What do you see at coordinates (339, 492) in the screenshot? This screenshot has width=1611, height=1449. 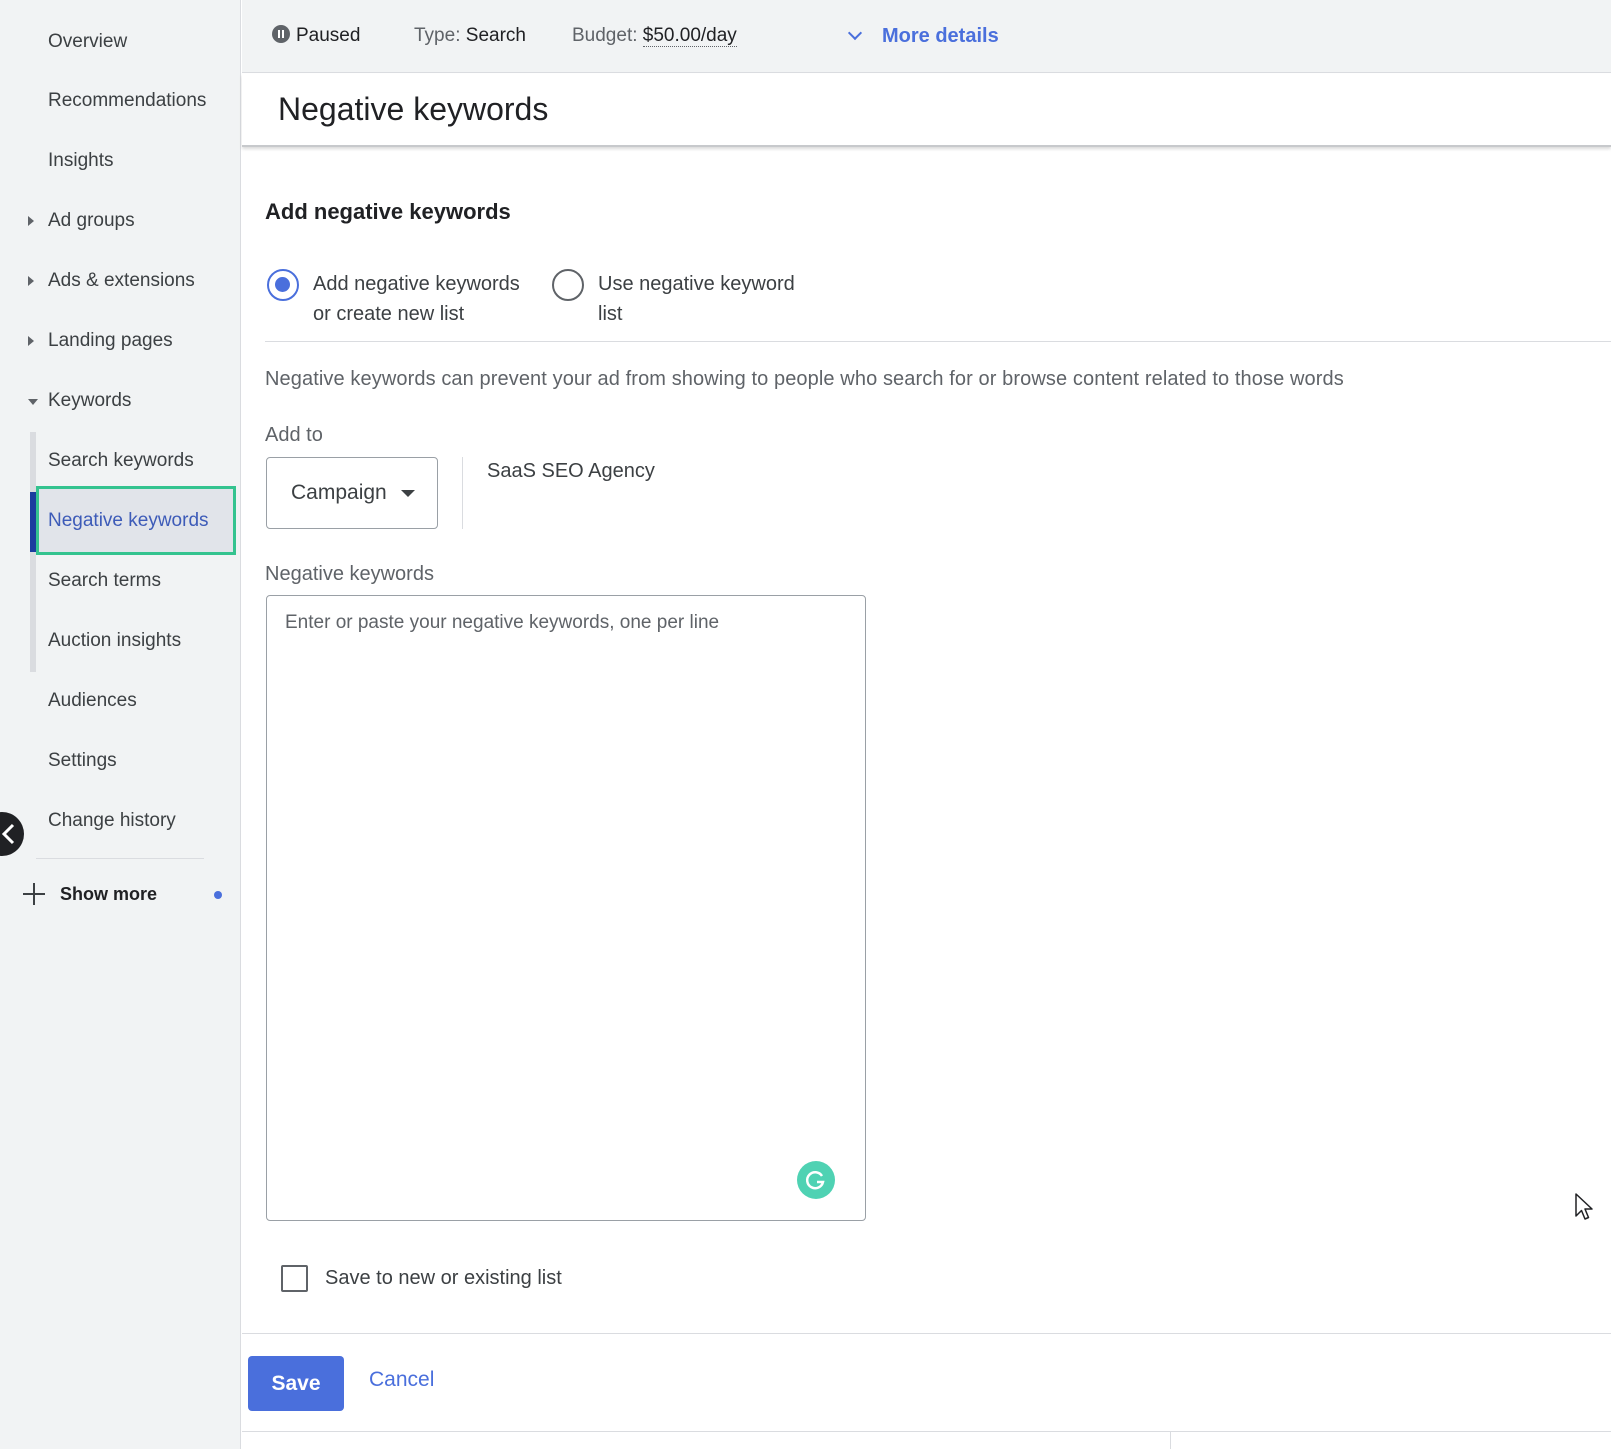 I see `level-dropdown-value: Campaign` at bounding box center [339, 492].